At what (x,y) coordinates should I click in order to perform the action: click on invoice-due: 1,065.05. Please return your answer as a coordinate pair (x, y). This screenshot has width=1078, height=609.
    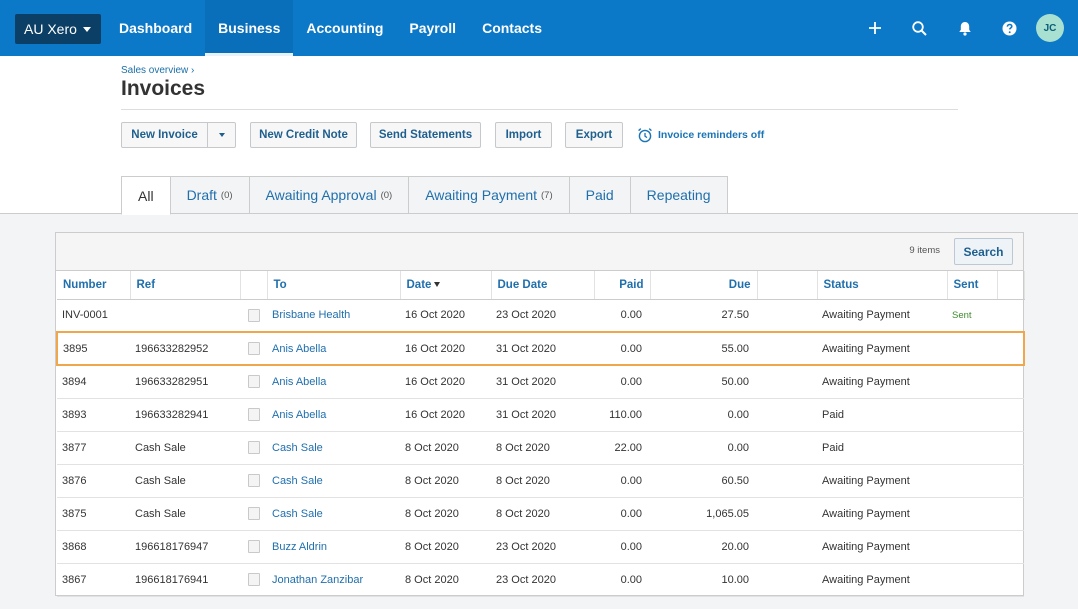
    Looking at the image, I should click on (703, 514).